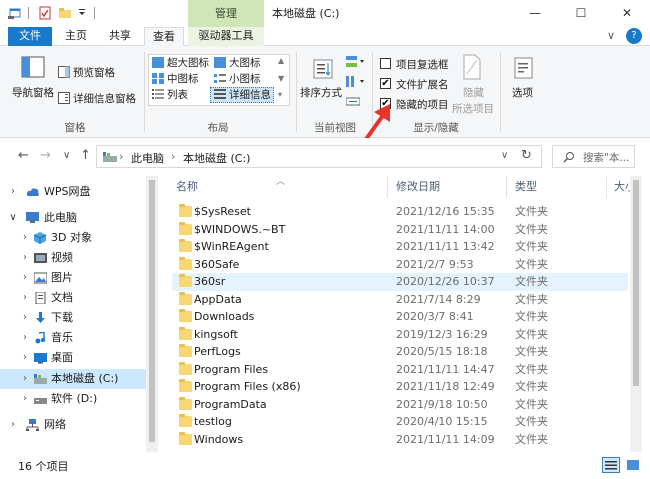 This screenshot has width=650, height=479. What do you see at coordinates (282, 80) in the screenshot?
I see `layout-gallery-scroll: ▲ ▼ ▾` at bounding box center [282, 80].